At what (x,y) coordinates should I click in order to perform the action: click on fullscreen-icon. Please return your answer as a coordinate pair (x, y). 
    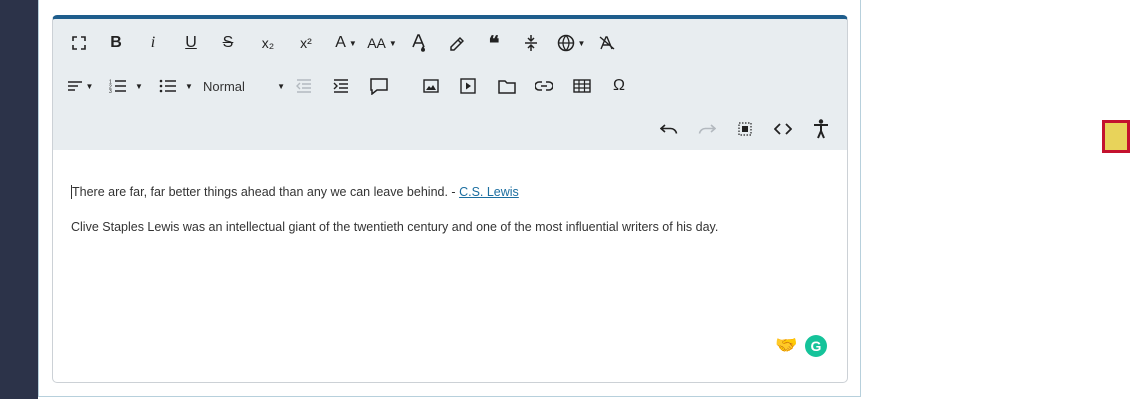
    Looking at the image, I should click on (79, 43).